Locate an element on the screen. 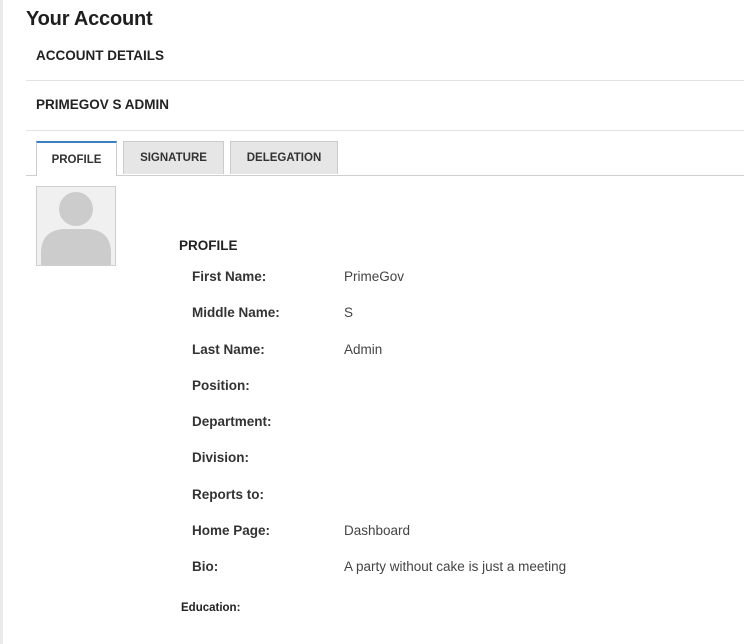  left-rail is located at coordinates (1, 322).